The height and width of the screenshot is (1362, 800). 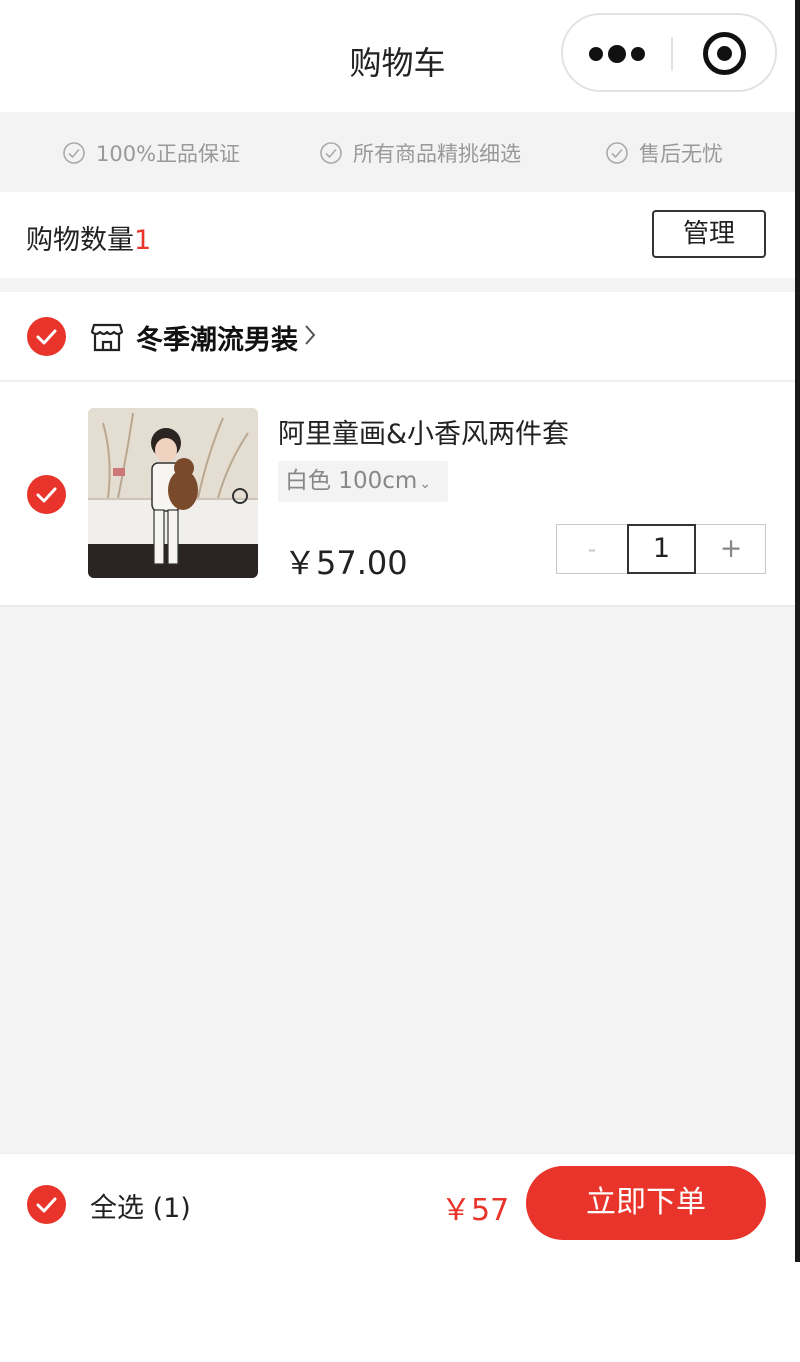 What do you see at coordinates (797, 631) in the screenshot?
I see `window-edge` at bounding box center [797, 631].